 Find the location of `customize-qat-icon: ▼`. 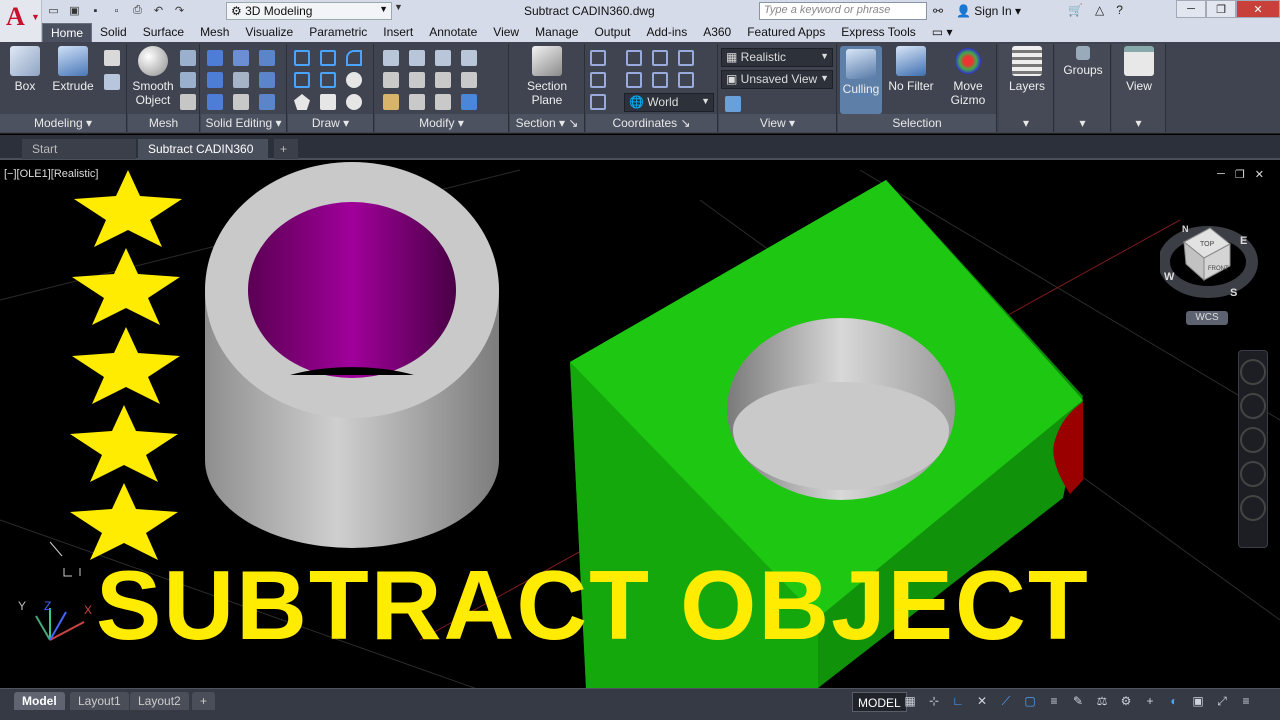

customize-qat-icon: ▼ is located at coordinates (400, 11).